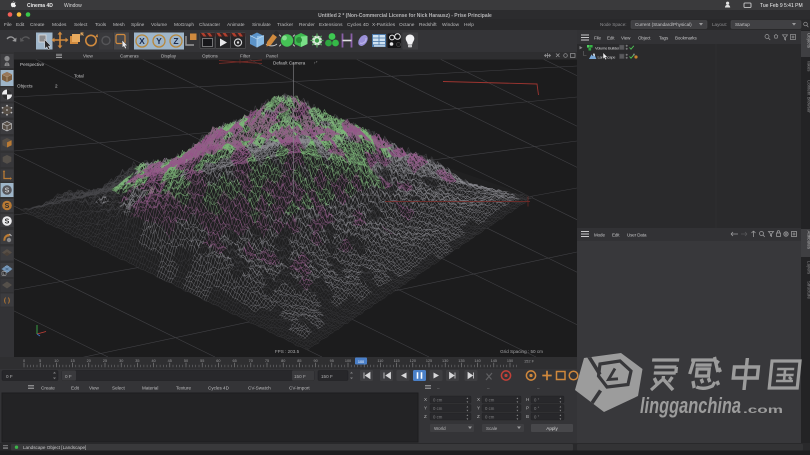  I want to click on svg-text: Attributes, so click(808, 240).